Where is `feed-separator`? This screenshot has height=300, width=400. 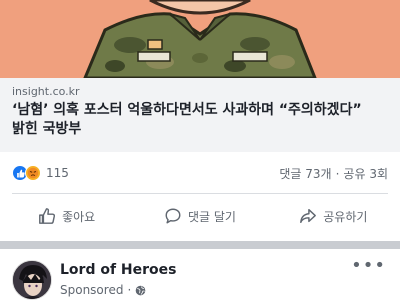 feed-separator is located at coordinates (200, 245).